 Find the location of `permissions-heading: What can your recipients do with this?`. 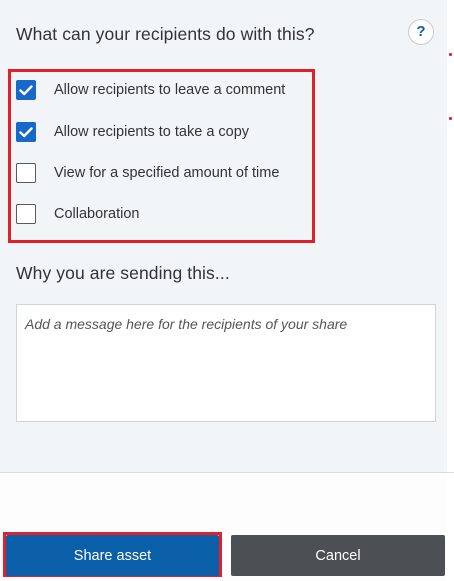

permissions-heading: What can your recipients do with this? is located at coordinates (165, 34).